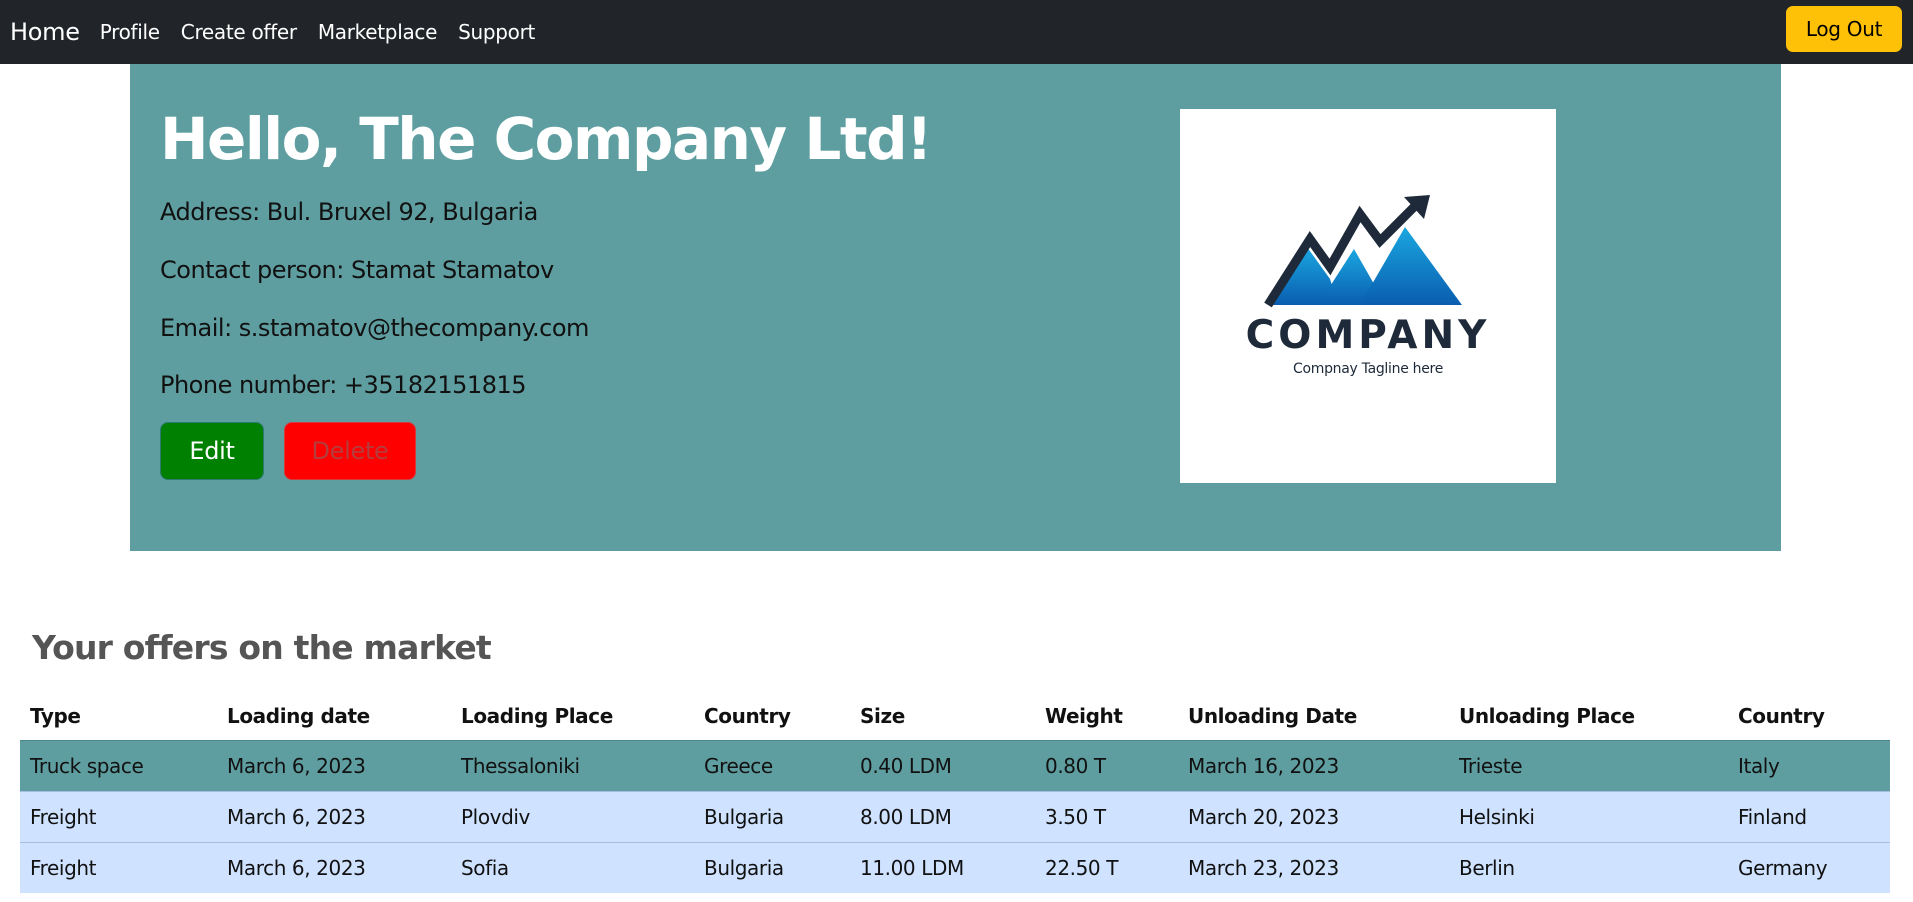 Image resolution: width=1913 pixels, height=902 pixels. Describe the element at coordinates (942, 867) in the screenshot. I see `cell-size: 11.00 LDM` at that location.